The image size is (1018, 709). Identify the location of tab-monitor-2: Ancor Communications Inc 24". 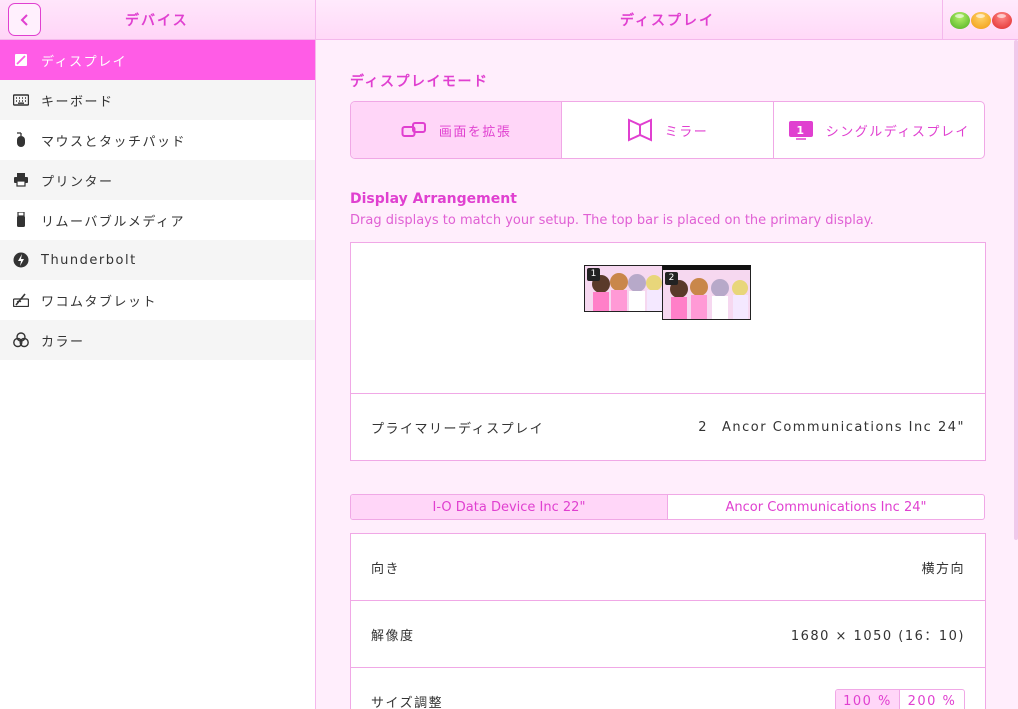
(826, 507).